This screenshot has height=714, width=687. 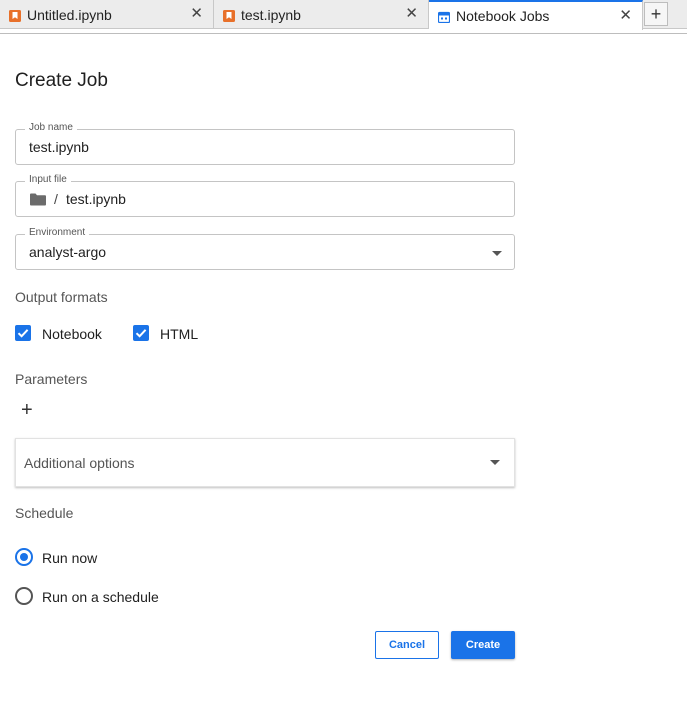 What do you see at coordinates (44, 513) in the screenshot?
I see `schedule-heading: Schedule` at bounding box center [44, 513].